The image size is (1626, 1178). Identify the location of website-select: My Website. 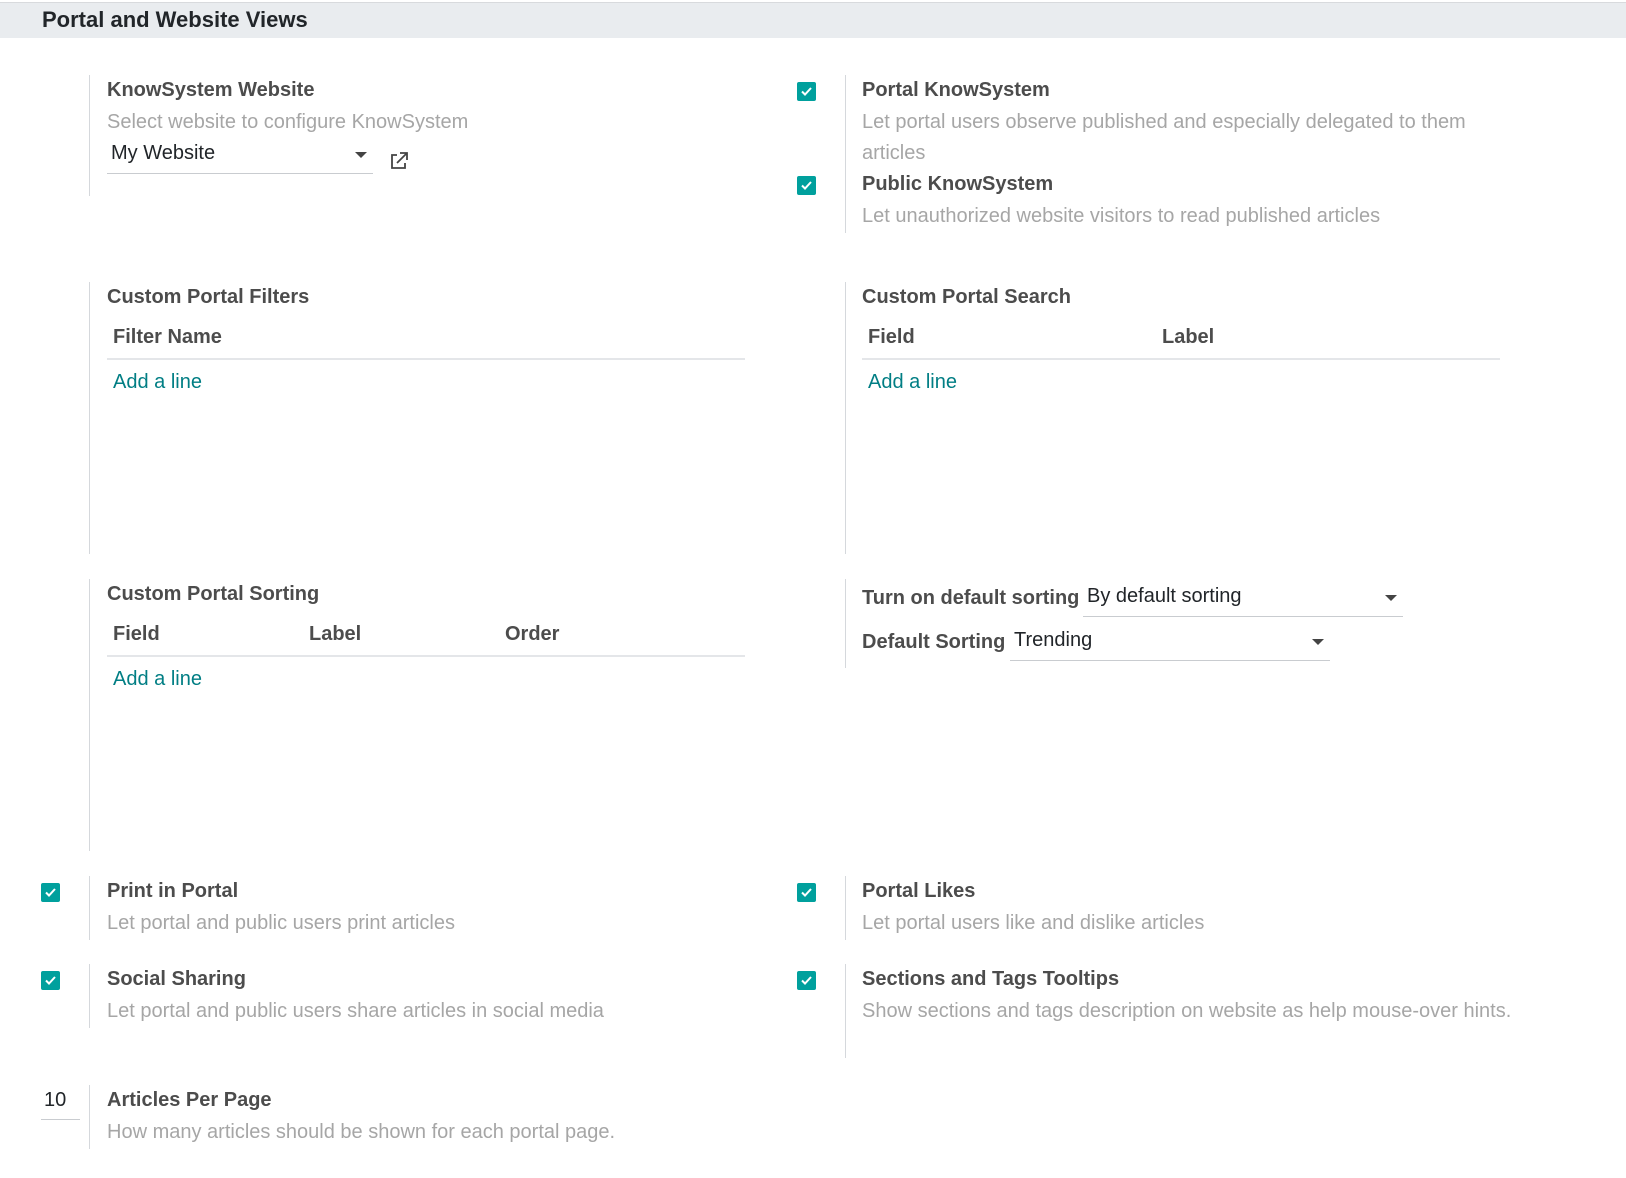
(240, 158).